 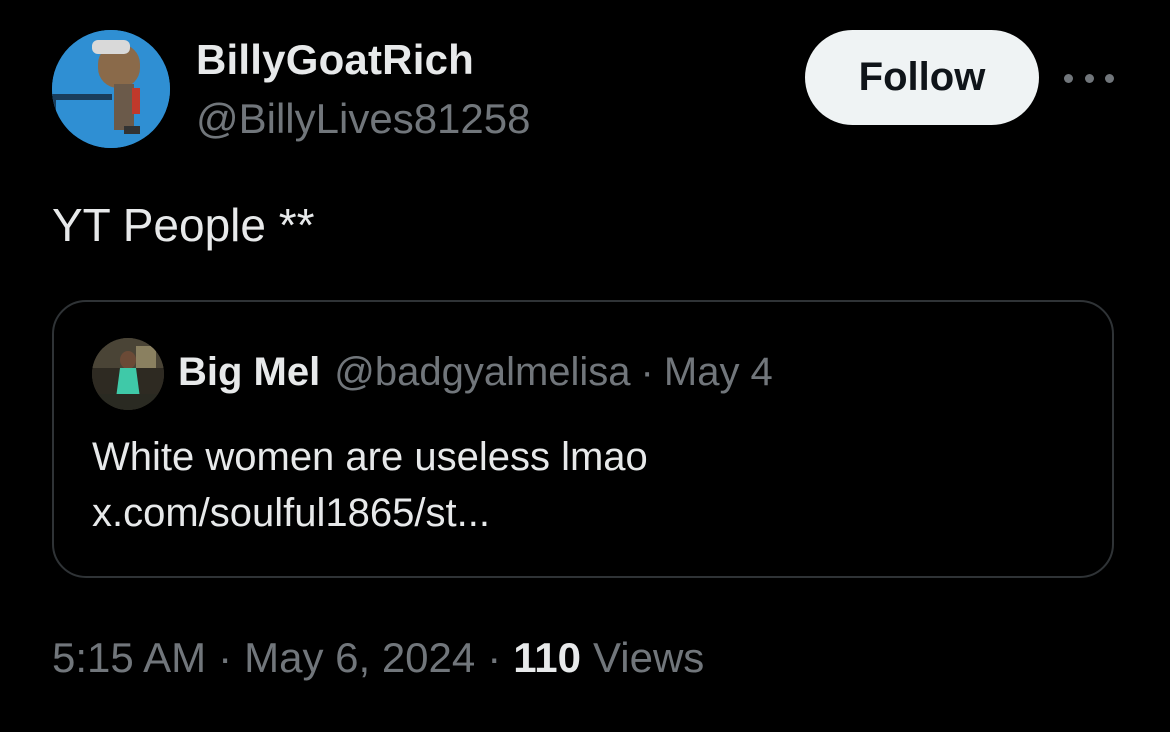 I want to click on quoted-tweet-date: May 4, so click(x=718, y=372).